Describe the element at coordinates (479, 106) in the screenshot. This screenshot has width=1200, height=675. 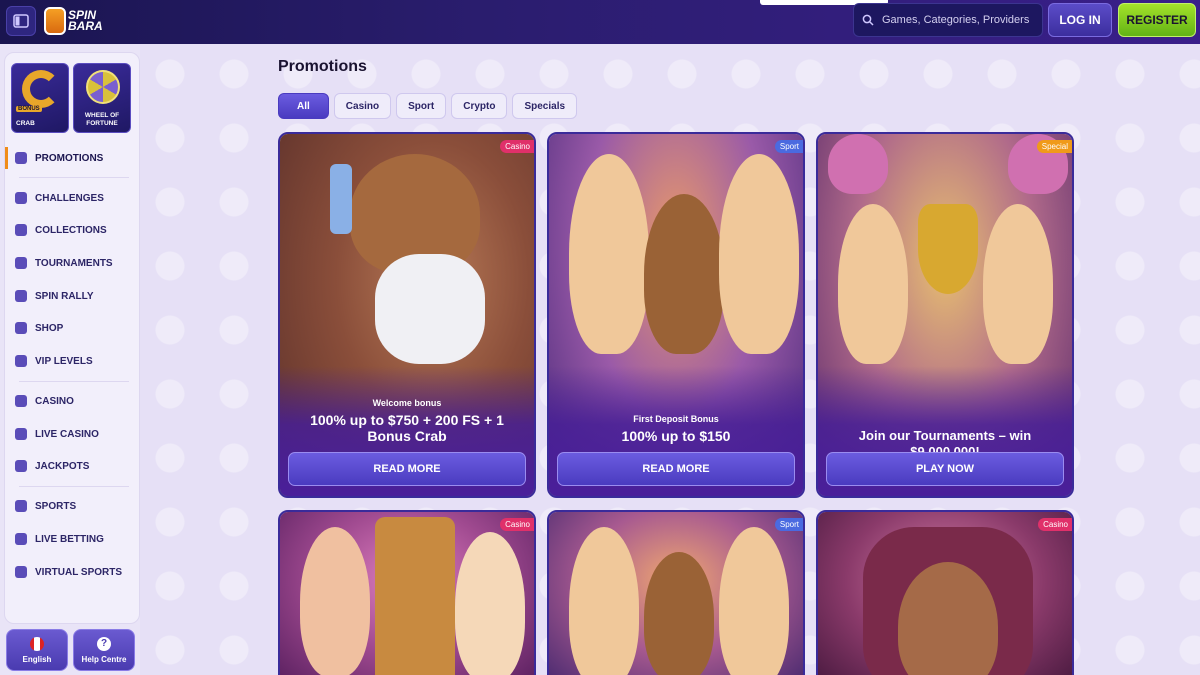
I see `filter-crypto: Crypto` at that location.